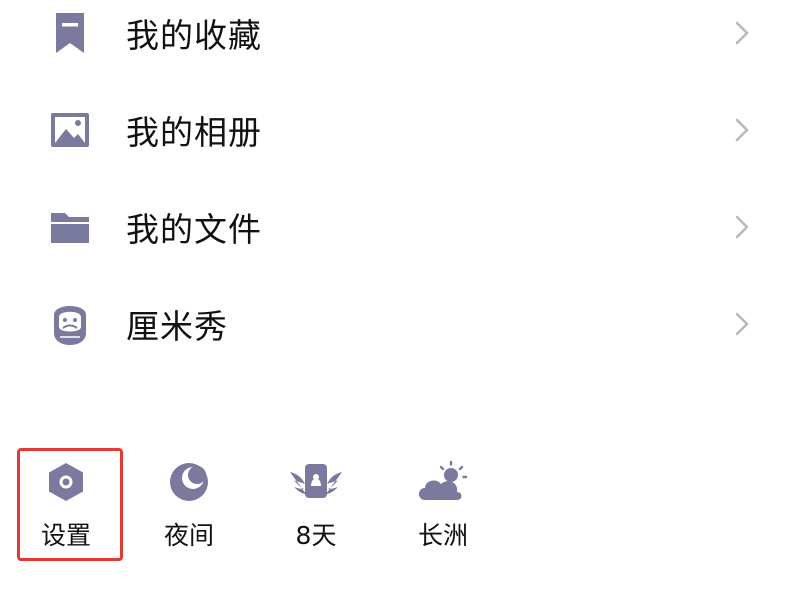 The width and height of the screenshot is (800, 600). What do you see at coordinates (188, 535) in the screenshot?
I see `night-mode-label: 夜间` at bounding box center [188, 535].